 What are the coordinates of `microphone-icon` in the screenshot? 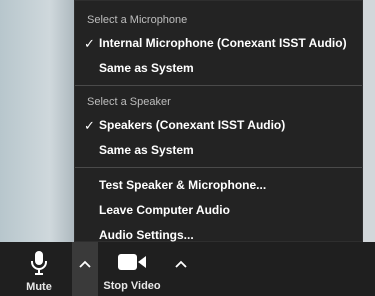 It's located at (39, 263).